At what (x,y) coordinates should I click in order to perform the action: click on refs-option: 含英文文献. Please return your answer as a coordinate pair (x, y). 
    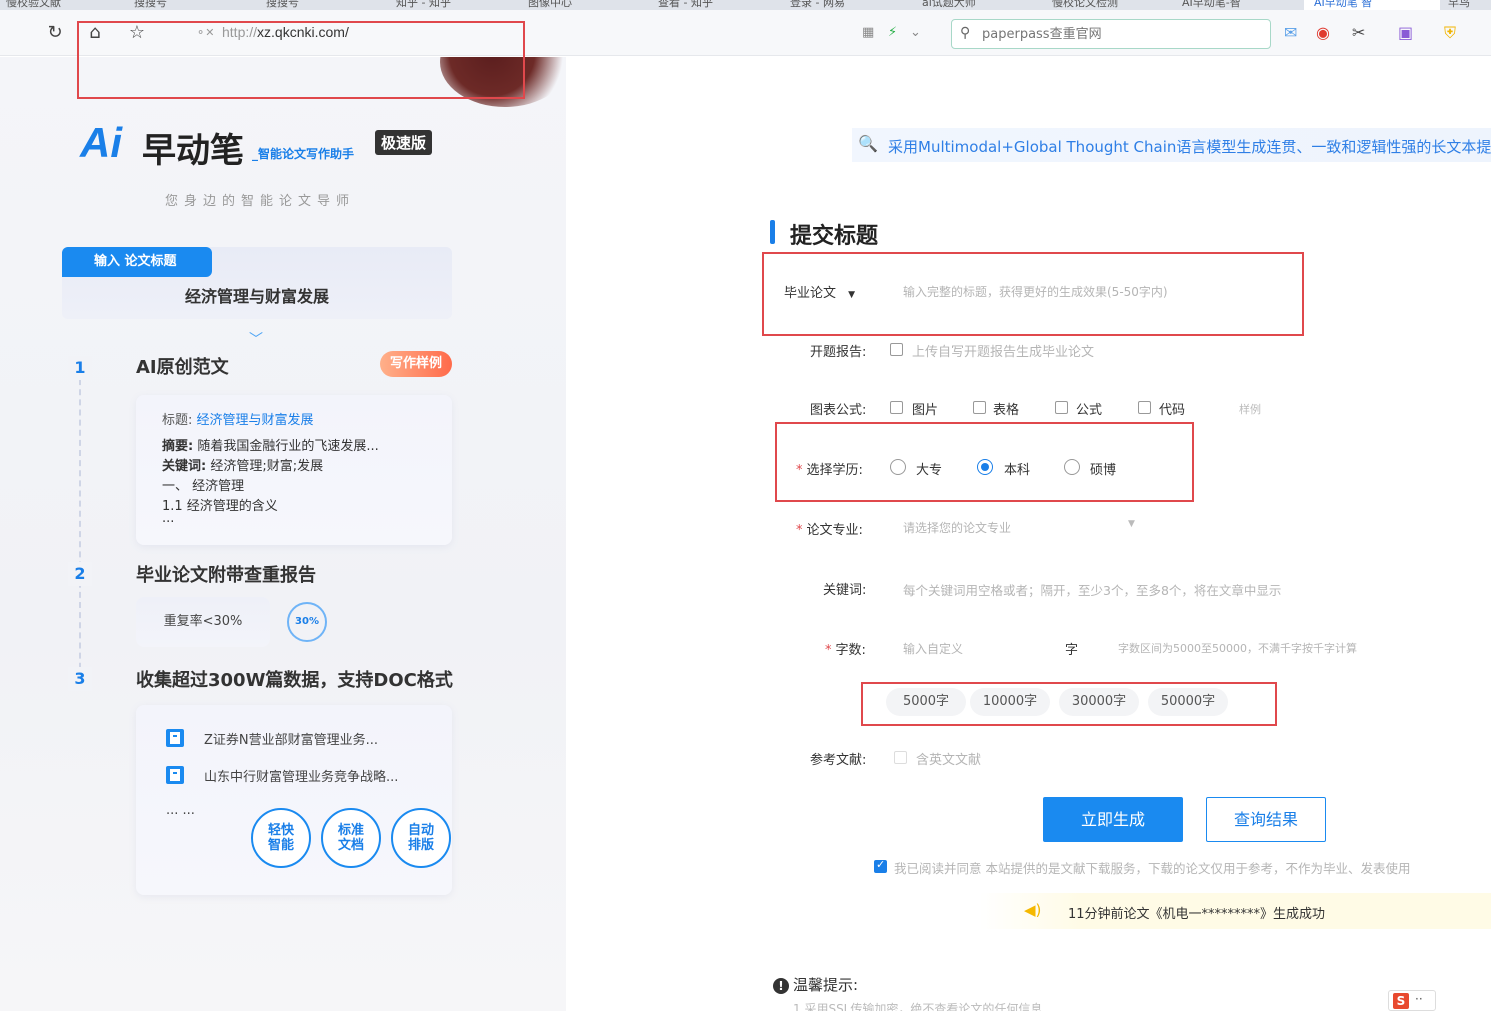
    Looking at the image, I should click on (949, 760).